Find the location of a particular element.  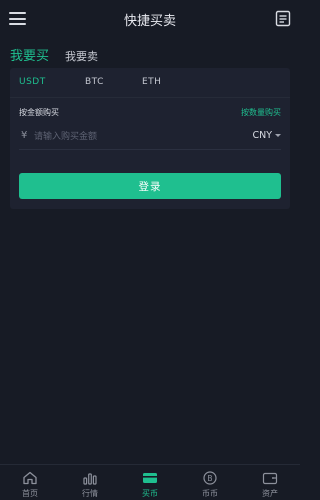

currency-select: CNY is located at coordinates (266, 135).